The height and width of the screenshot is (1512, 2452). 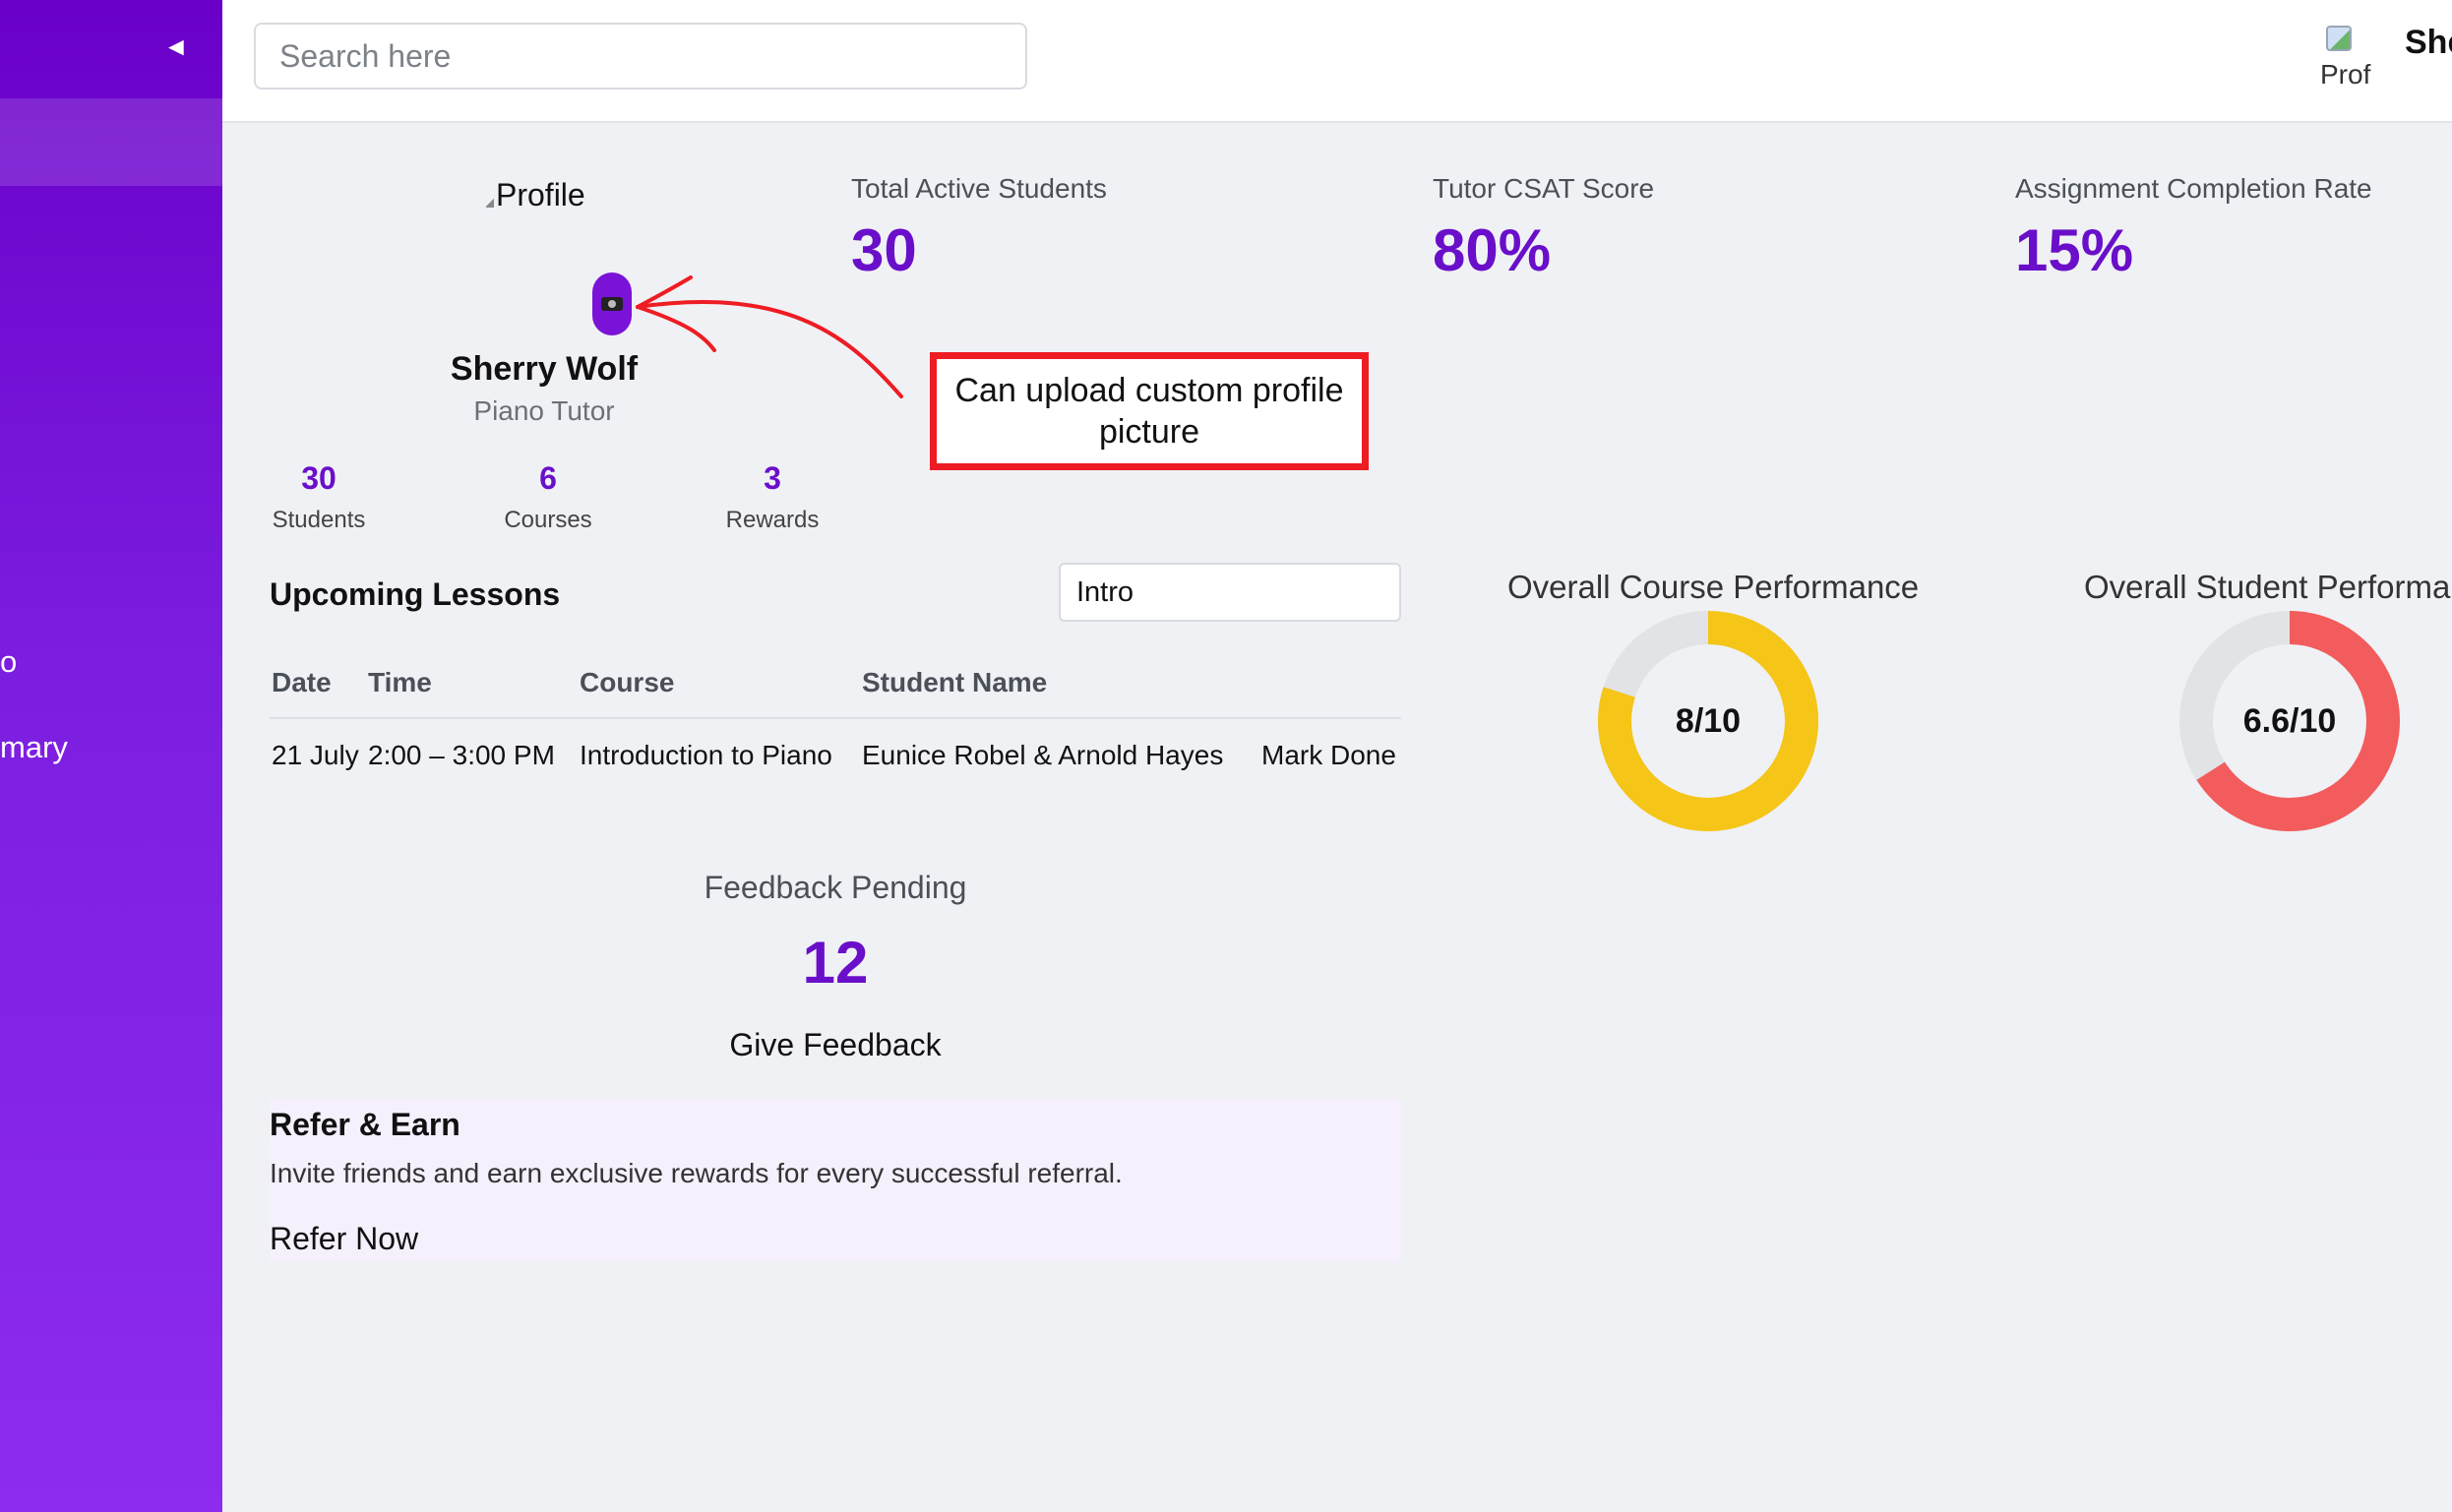 What do you see at coordinates (318, 497) in the screenshot?
I see `profile-stat-students: 30 Students` at bounding box center [318, 497].